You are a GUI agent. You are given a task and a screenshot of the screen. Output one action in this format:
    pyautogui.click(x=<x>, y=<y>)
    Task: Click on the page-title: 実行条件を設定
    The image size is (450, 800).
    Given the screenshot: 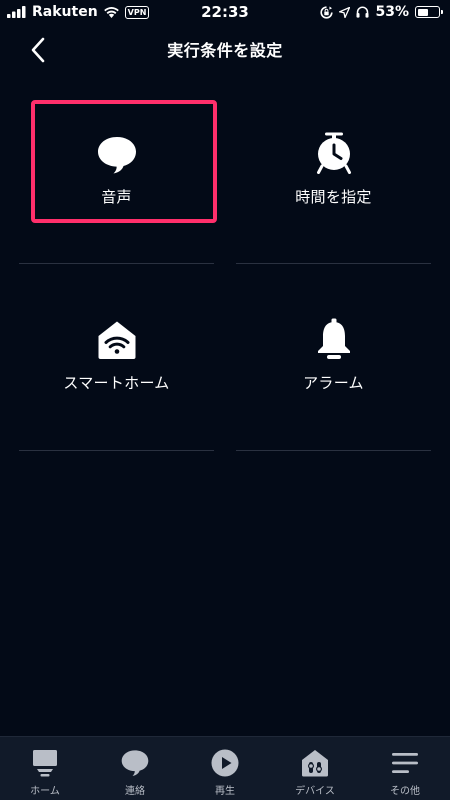 What is the action you would take?
    pyautogui.click(x=225, y=50)
    